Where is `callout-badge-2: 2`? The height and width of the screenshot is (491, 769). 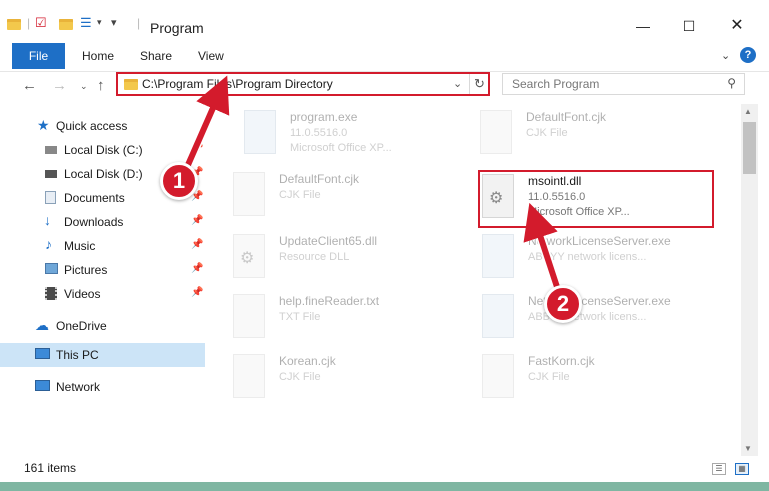 callout-badge-2: 2 is located at coordinates (563, 304).